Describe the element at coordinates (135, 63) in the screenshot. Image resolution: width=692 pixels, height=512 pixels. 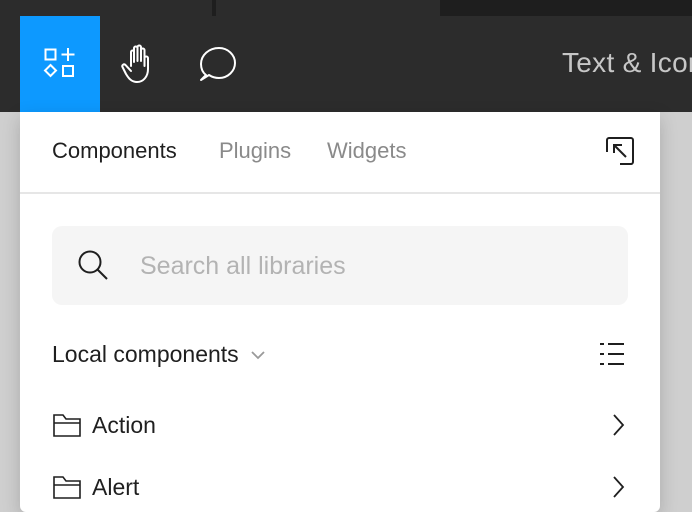
I see `hand-icon` at that location.